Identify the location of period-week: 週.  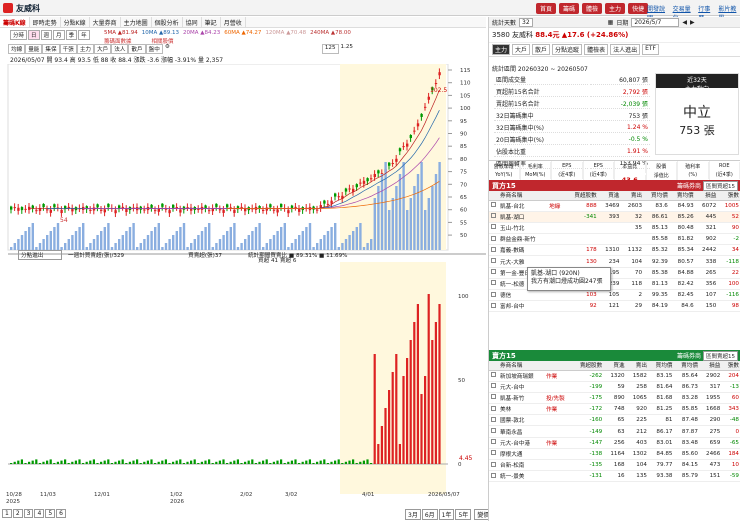
(46, 35).